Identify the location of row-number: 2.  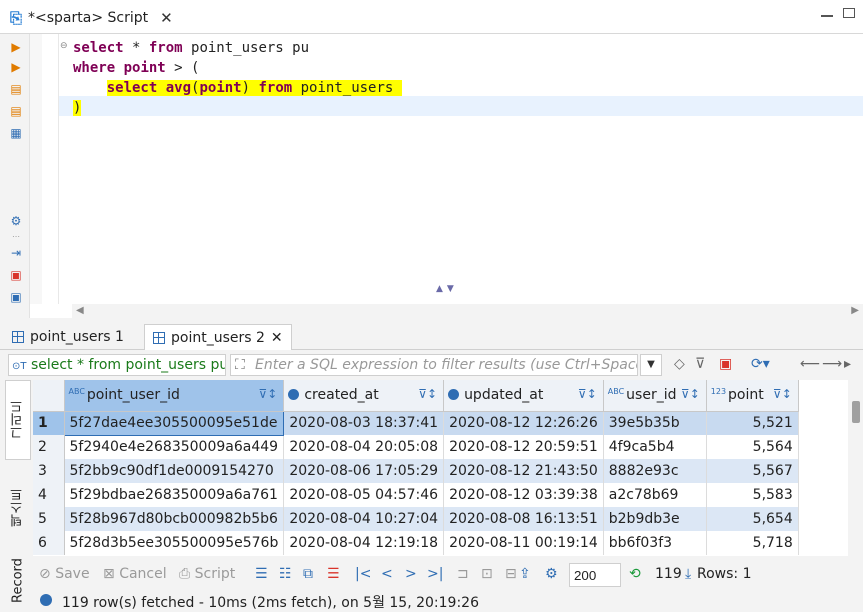
(49, 447).